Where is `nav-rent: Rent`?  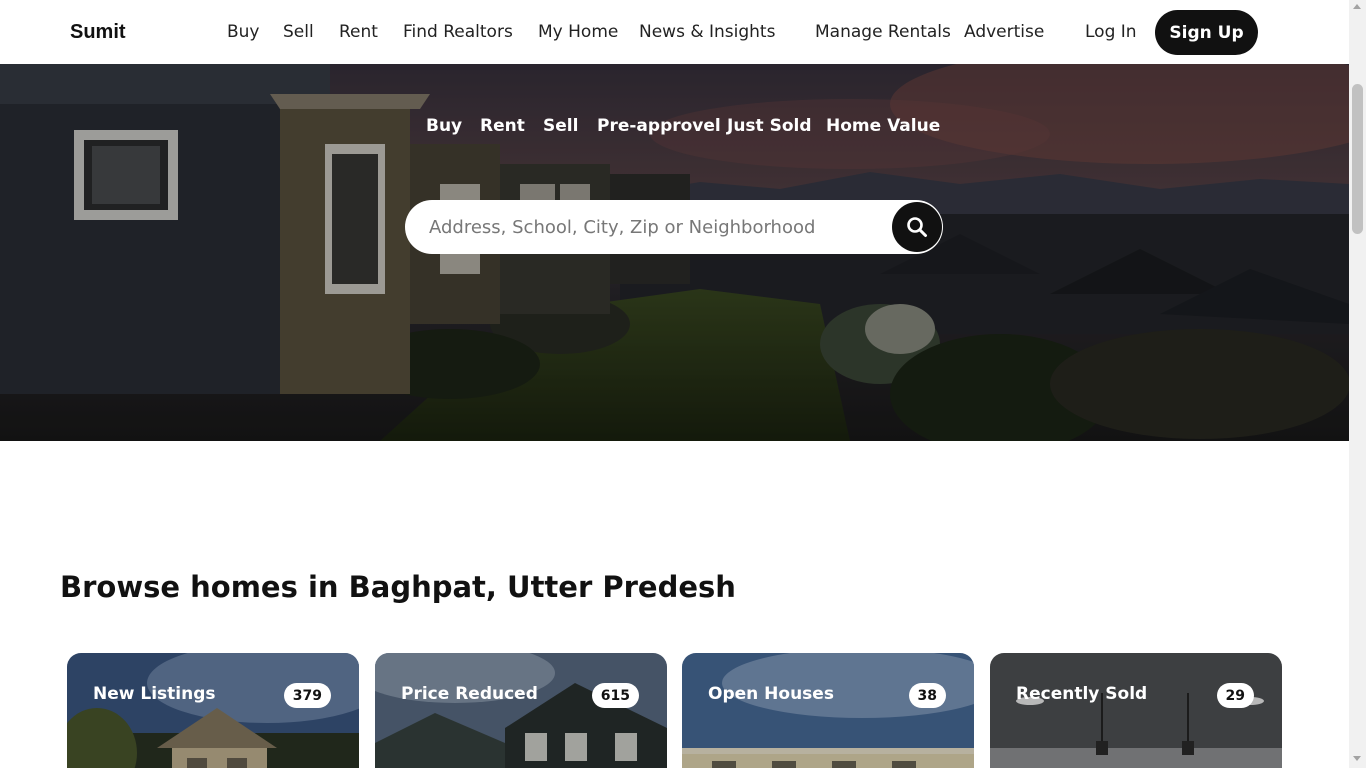 nav-rent: Rent is located at coordinates (358, 32).